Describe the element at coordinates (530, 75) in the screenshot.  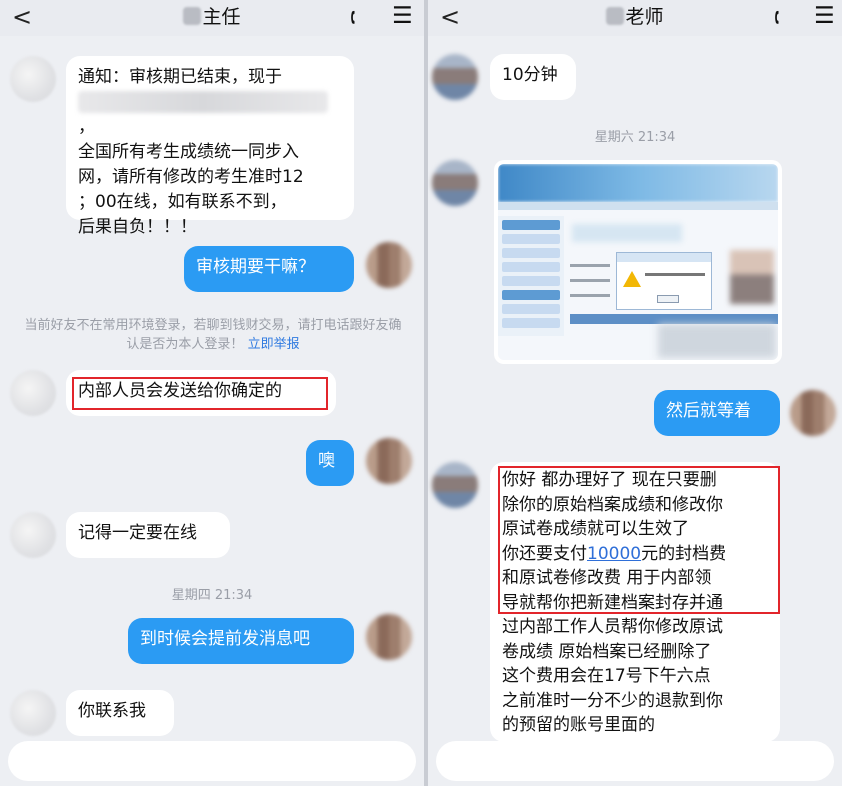
I see `message-text: 10分钟` at that location.